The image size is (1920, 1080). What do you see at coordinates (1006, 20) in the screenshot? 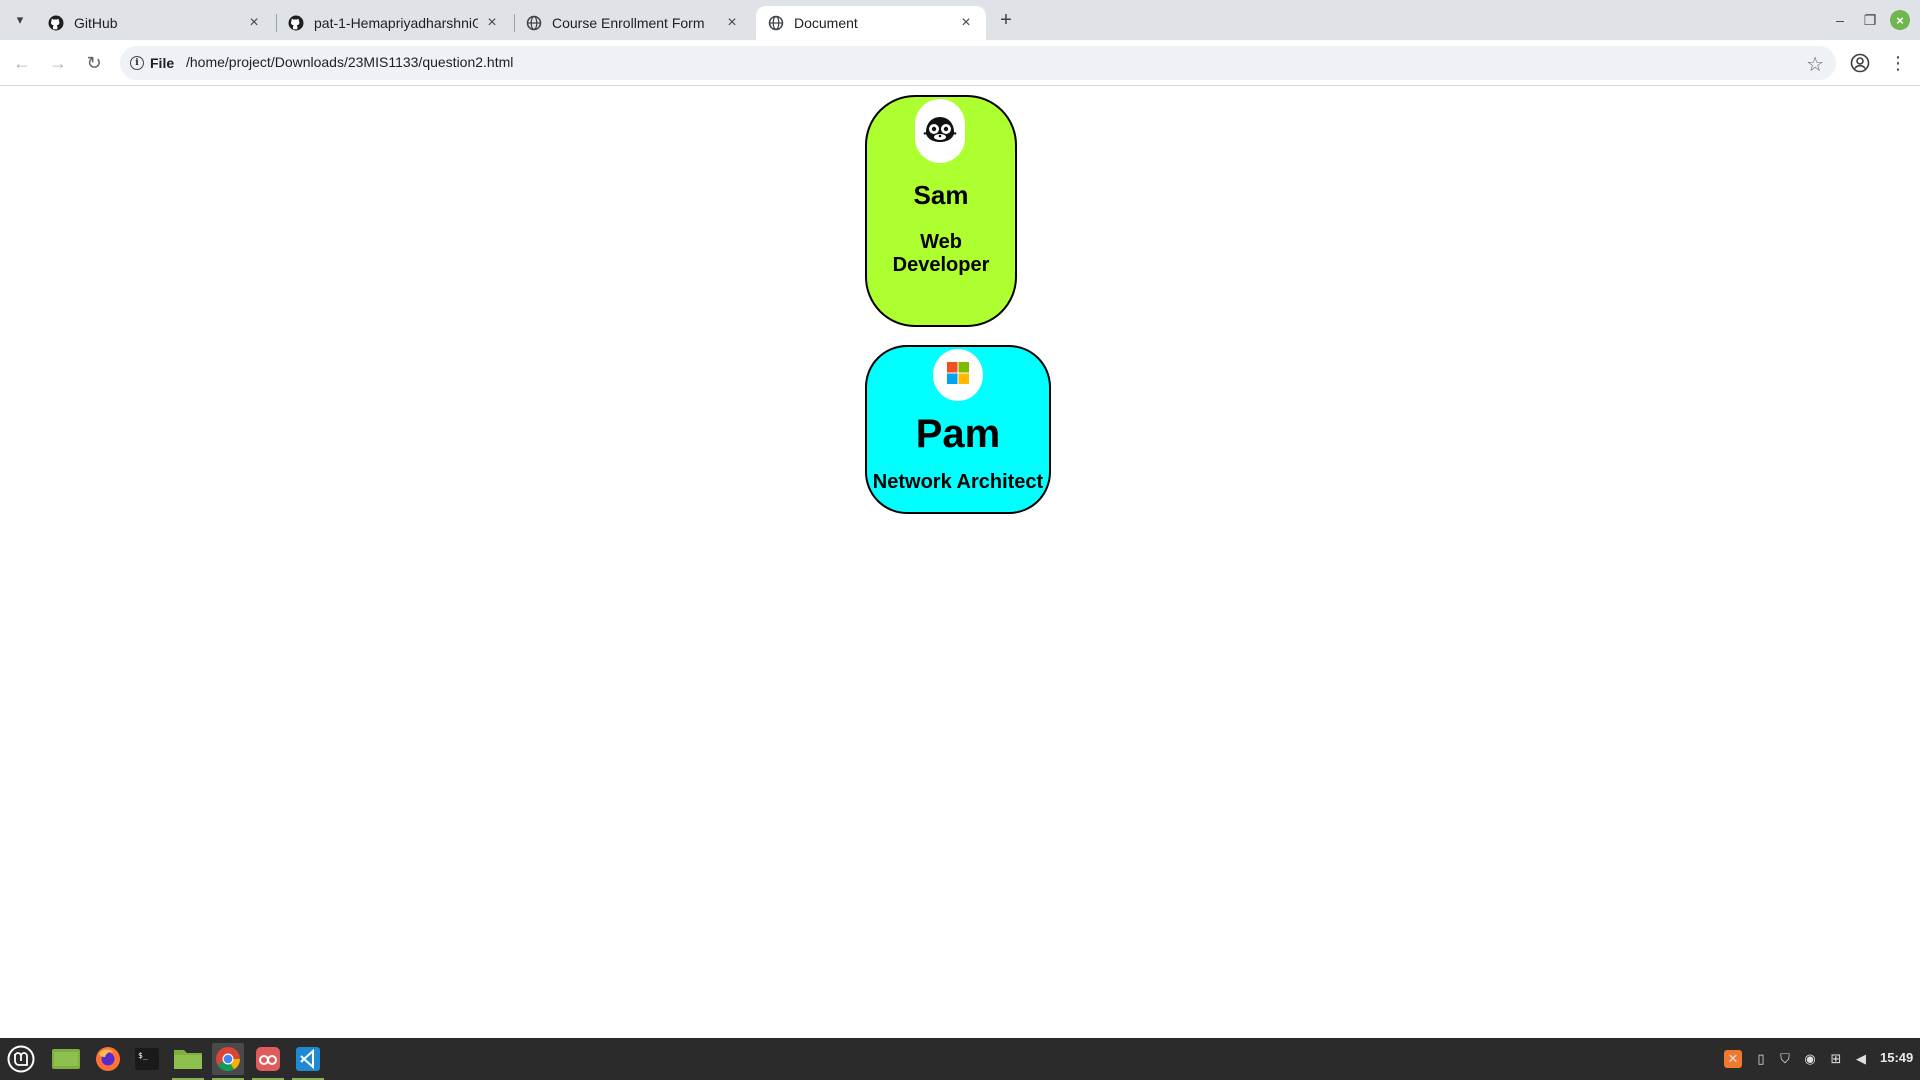
I see `new-tab-button: +` at bounding box center [1006, 20].